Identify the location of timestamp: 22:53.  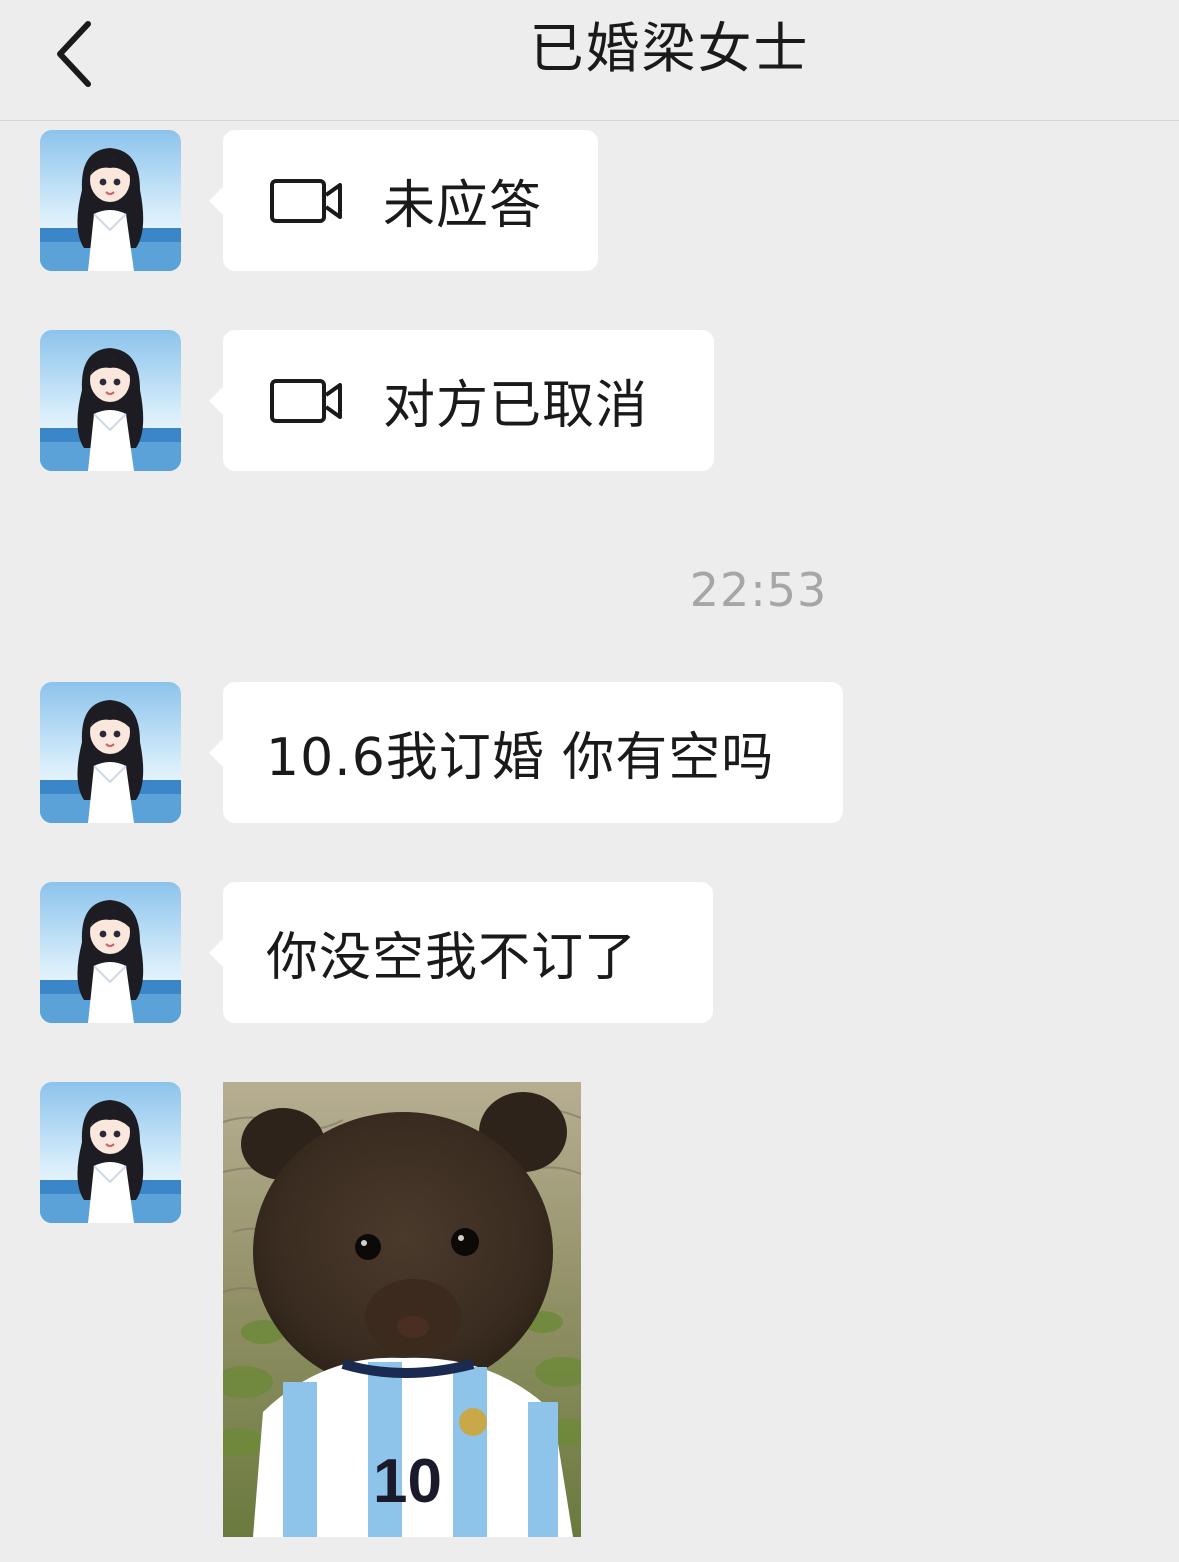
(758, 590).